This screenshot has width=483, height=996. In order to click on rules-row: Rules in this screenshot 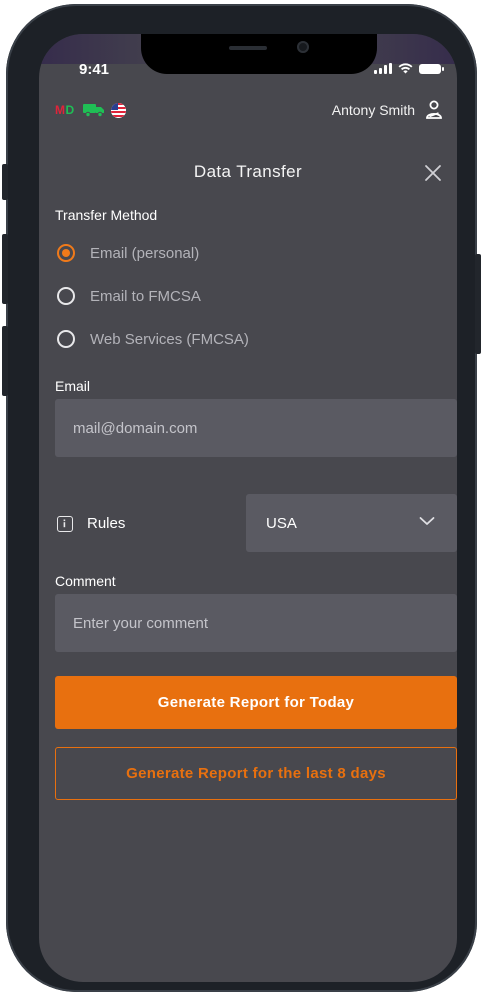, I will do `click(91, 523)`.